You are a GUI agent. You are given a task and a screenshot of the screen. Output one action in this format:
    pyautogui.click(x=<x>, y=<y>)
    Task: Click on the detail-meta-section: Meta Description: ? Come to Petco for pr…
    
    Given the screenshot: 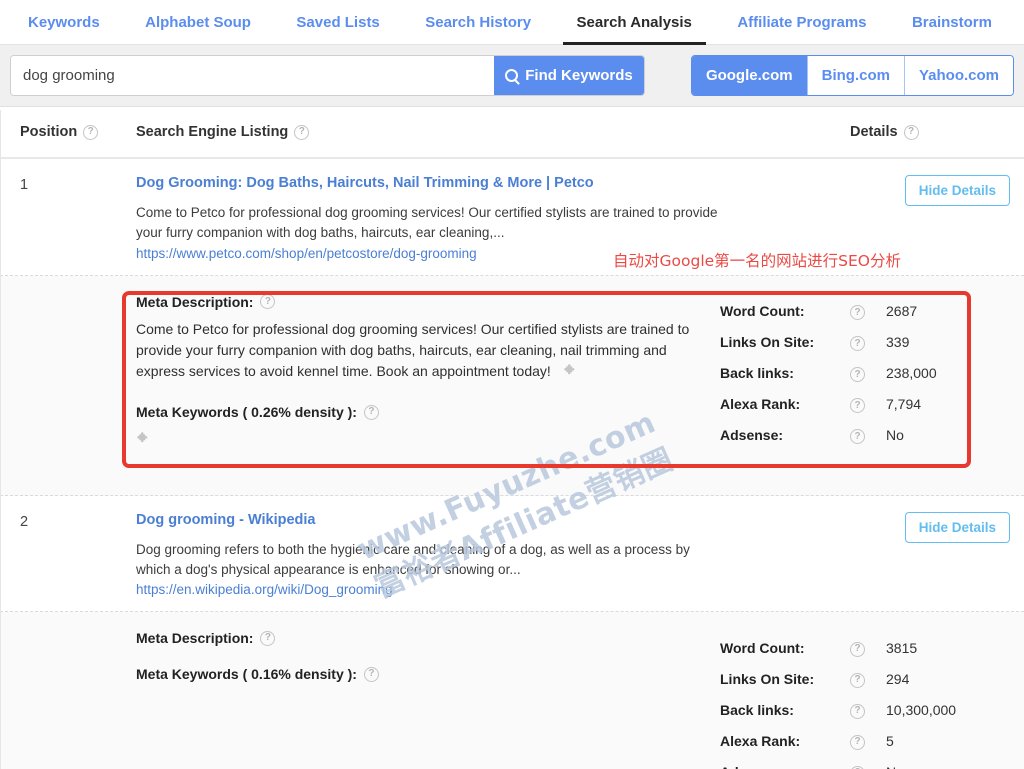 What is the action you would take?
    pyautogui.click(x=428, y=383)
    